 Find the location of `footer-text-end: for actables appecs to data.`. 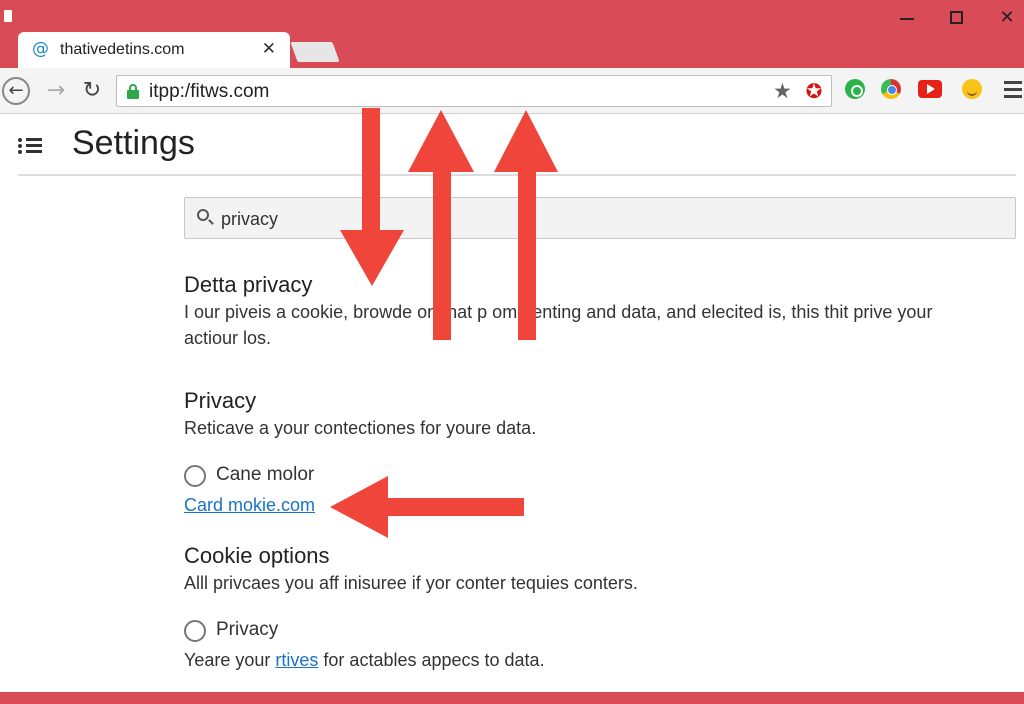

footer-text-end: for actables appecs to data. is located at coordinates (431, 660).